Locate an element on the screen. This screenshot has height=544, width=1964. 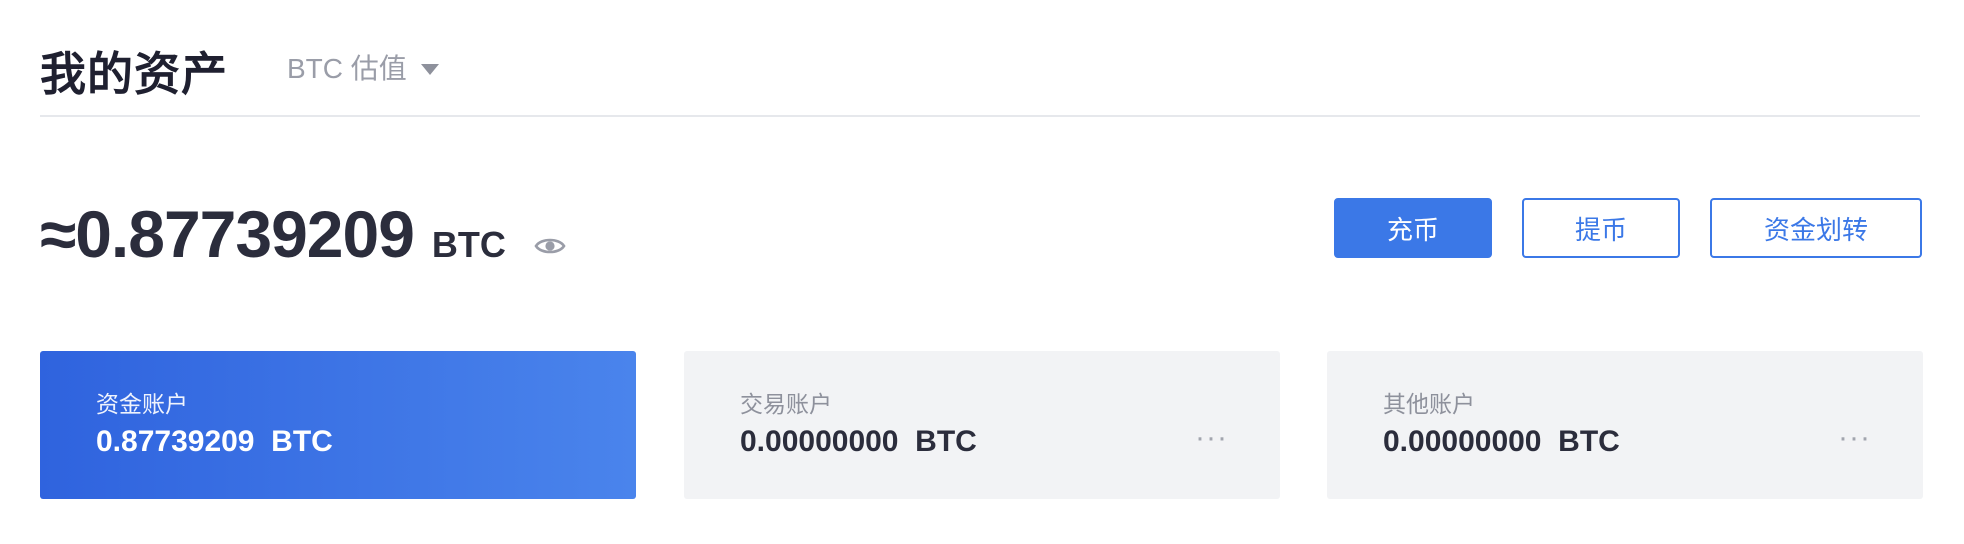
account-label: 交易账户 is located at coordinates (786, 404).